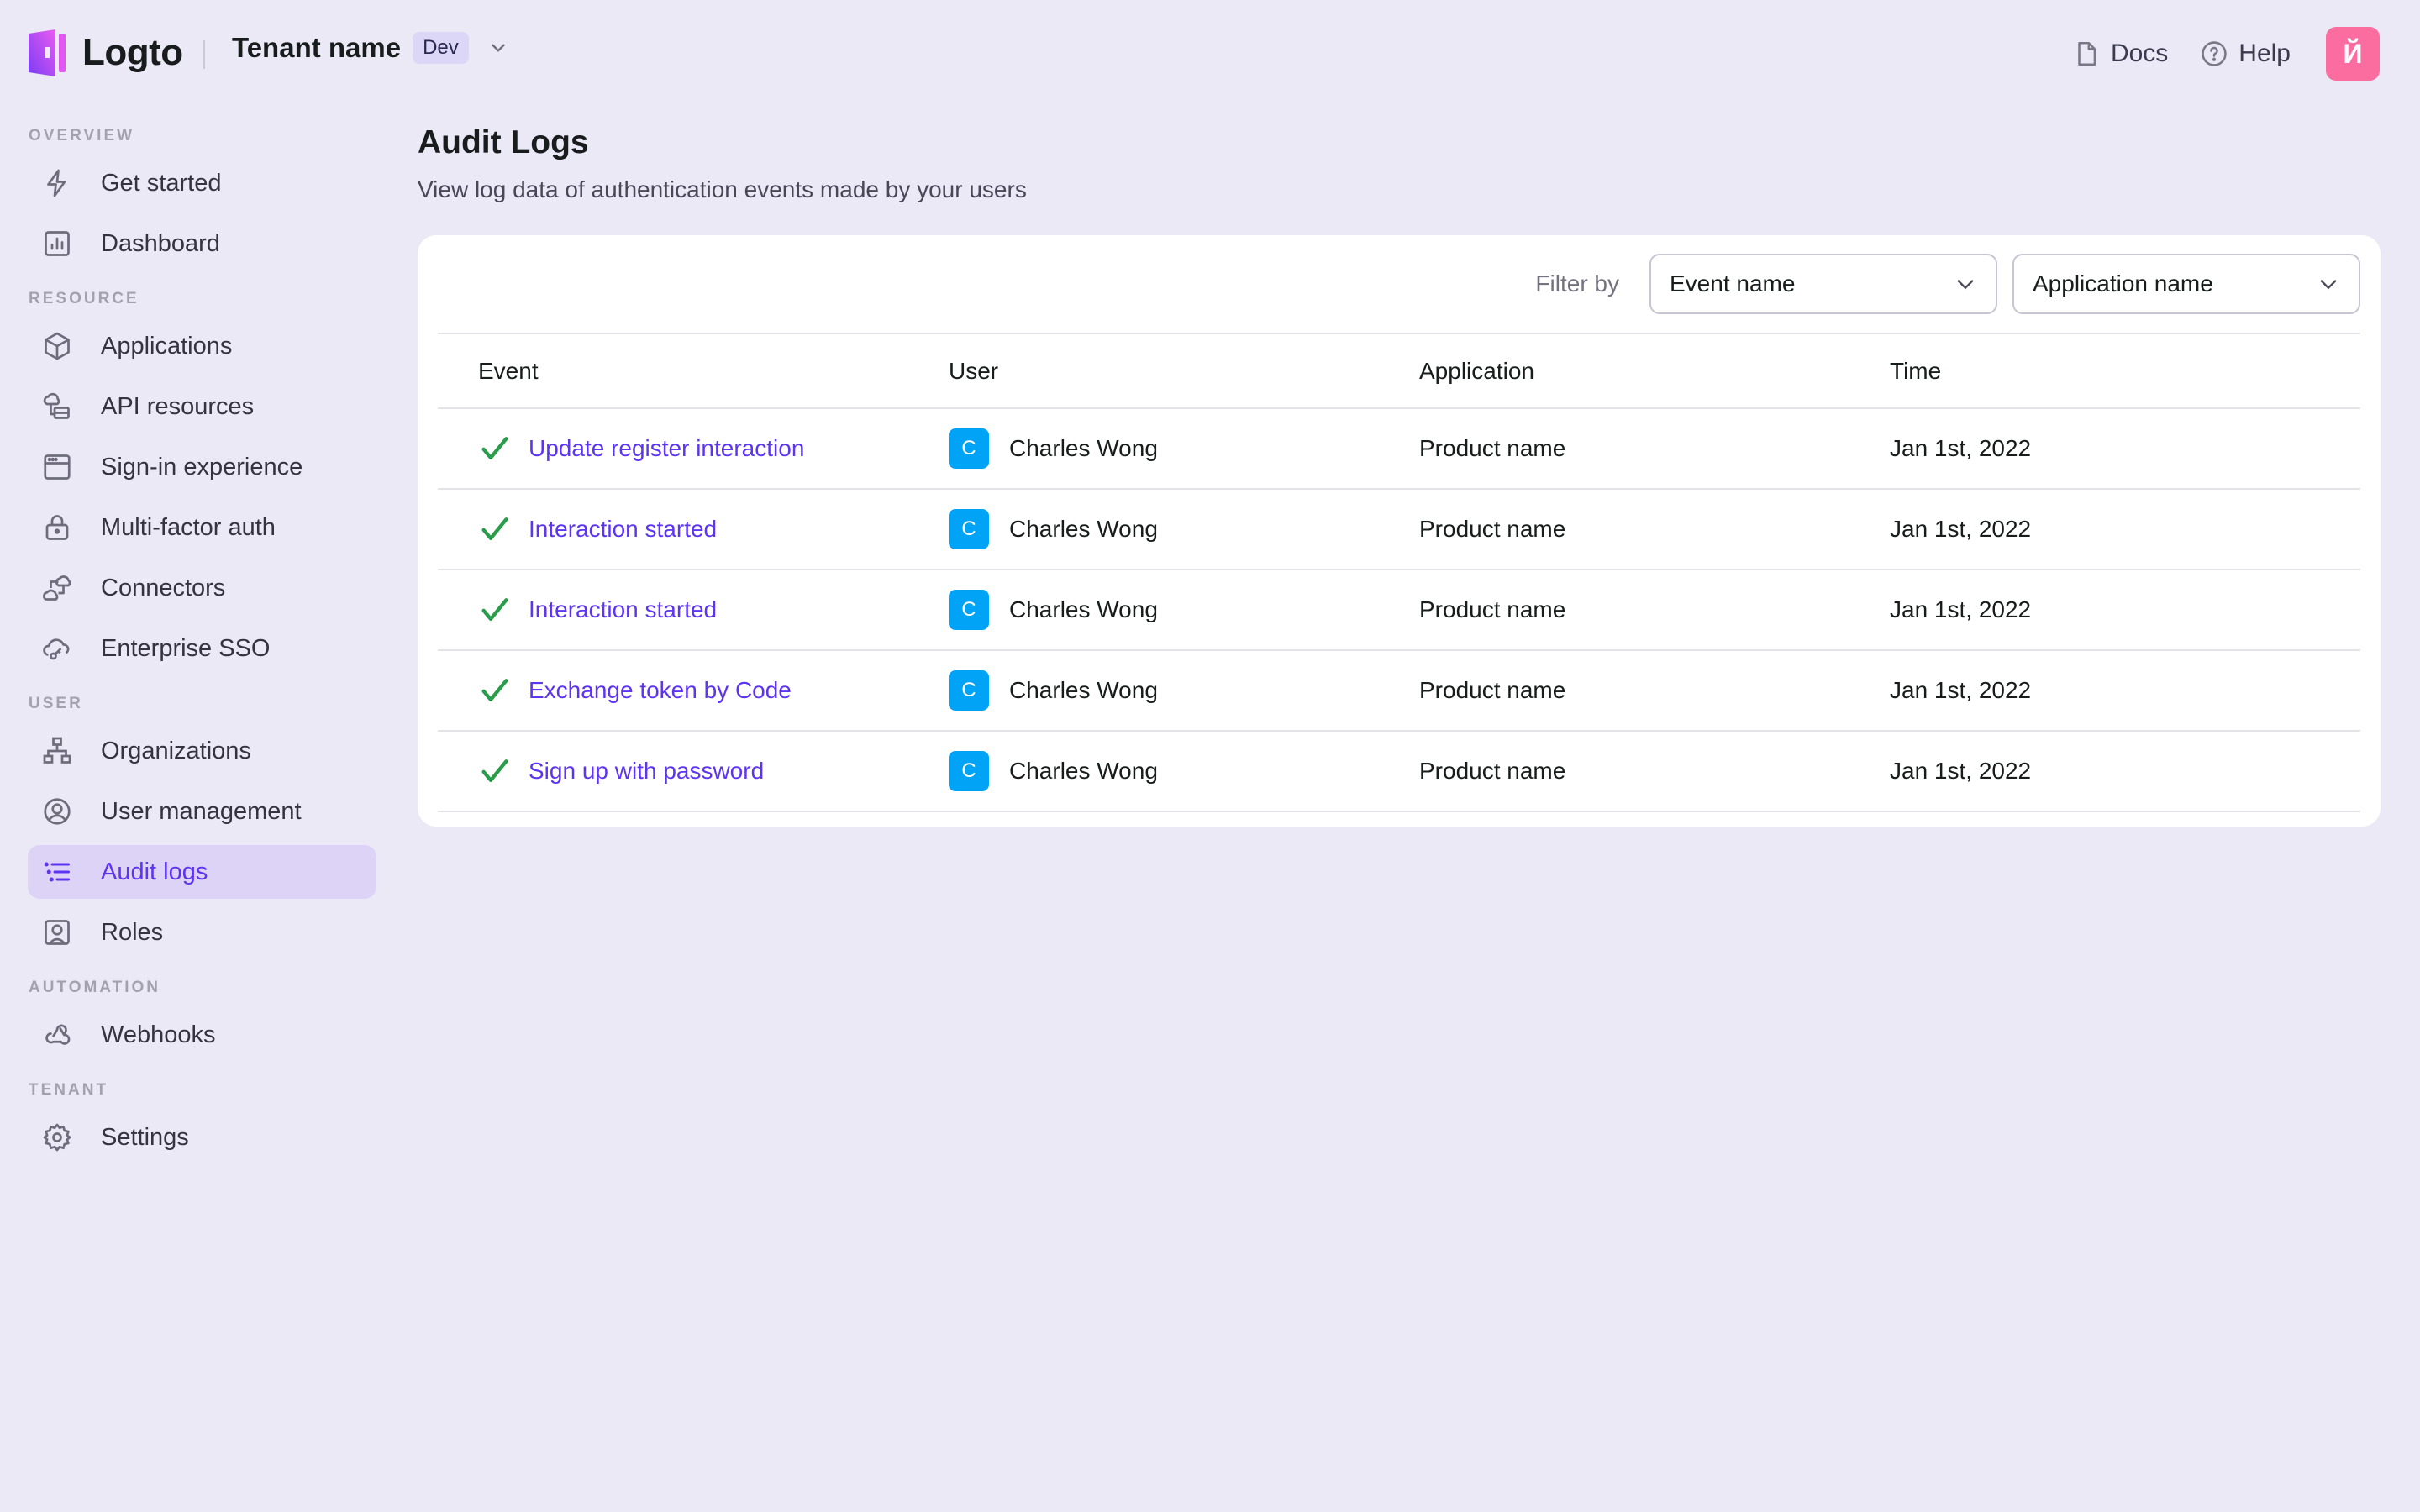  I want to click on filter-bar: Filter by Event name Application name, so click(1399, 284).